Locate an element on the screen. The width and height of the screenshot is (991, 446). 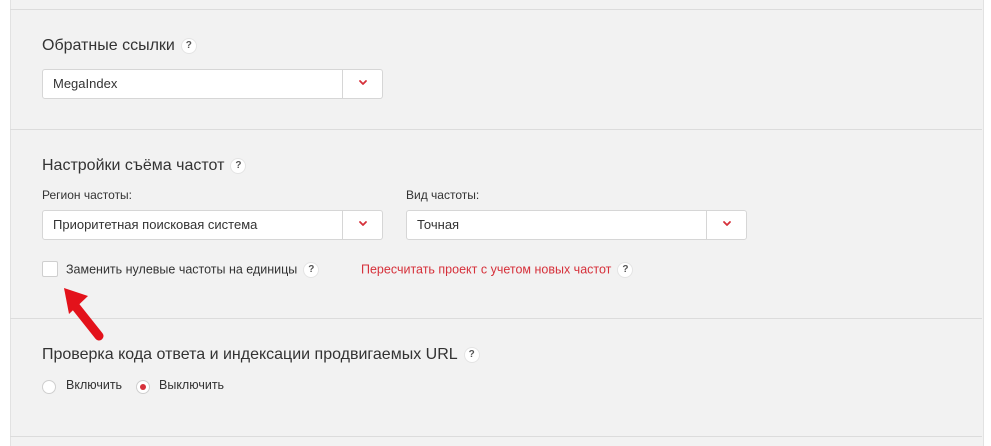
backlinks-title: Обратные ссылки? is located at coordinates (119, 46).